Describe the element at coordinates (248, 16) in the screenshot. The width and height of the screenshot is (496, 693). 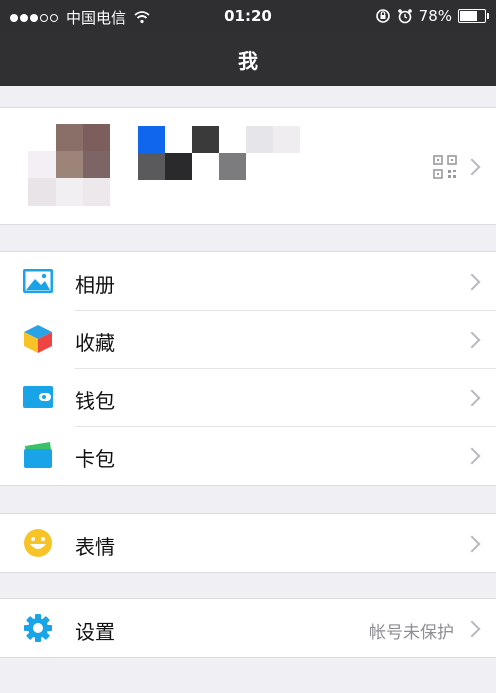
I see `status-bar: 中国电信 01:20 78%` at that location.